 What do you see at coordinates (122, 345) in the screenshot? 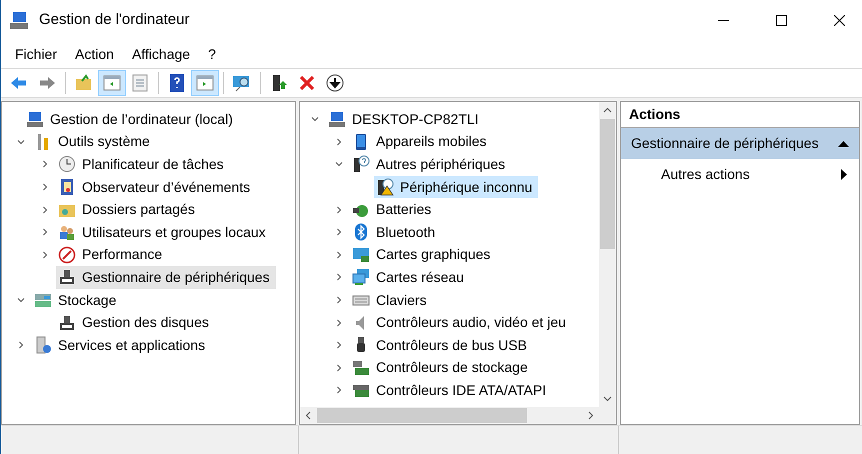
I see `tree-item: Services et applications` at bounding box center [122, 345].